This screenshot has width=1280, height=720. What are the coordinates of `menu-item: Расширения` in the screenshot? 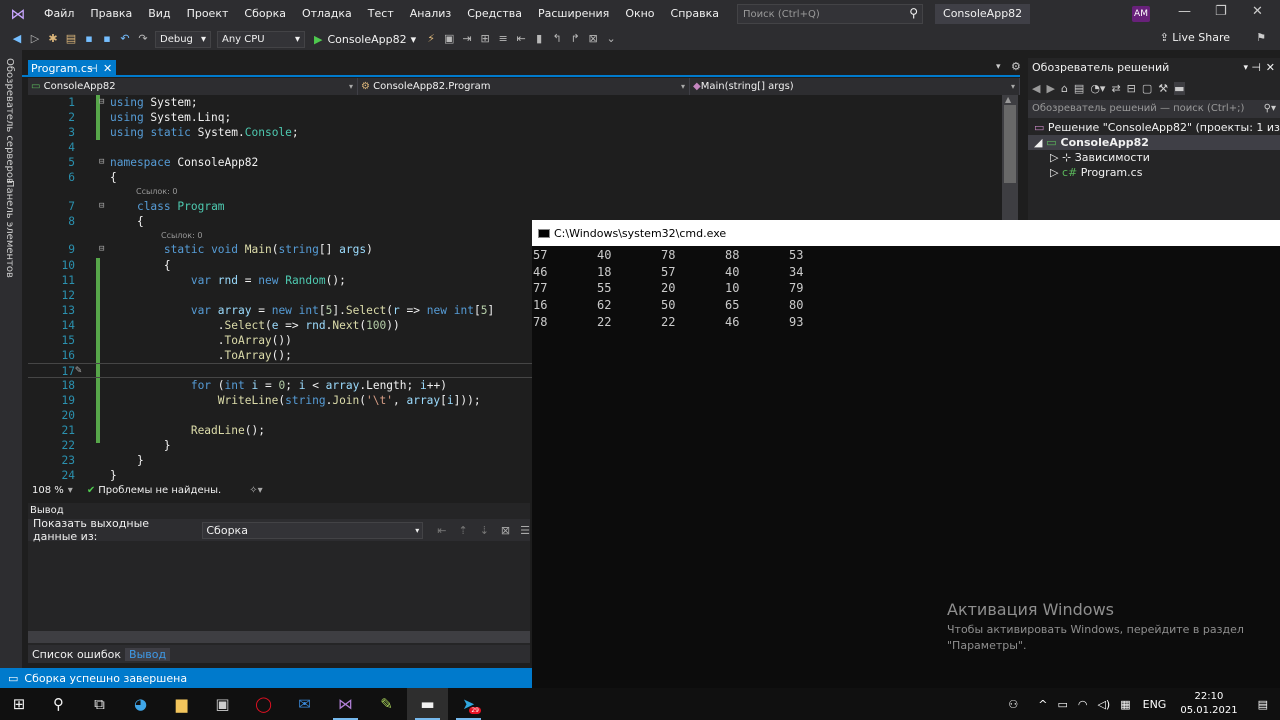 It's located at (573, 14).